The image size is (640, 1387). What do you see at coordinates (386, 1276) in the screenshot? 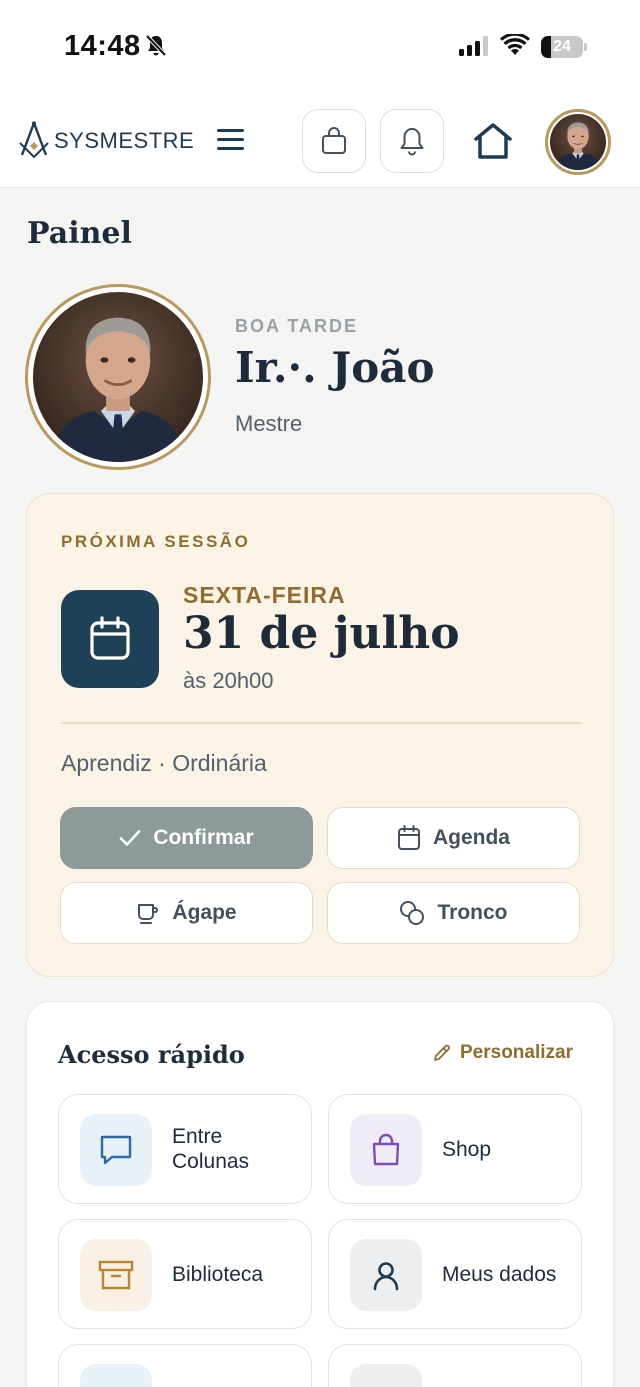
I see `user-icon` at bounding box center [386, 1276].